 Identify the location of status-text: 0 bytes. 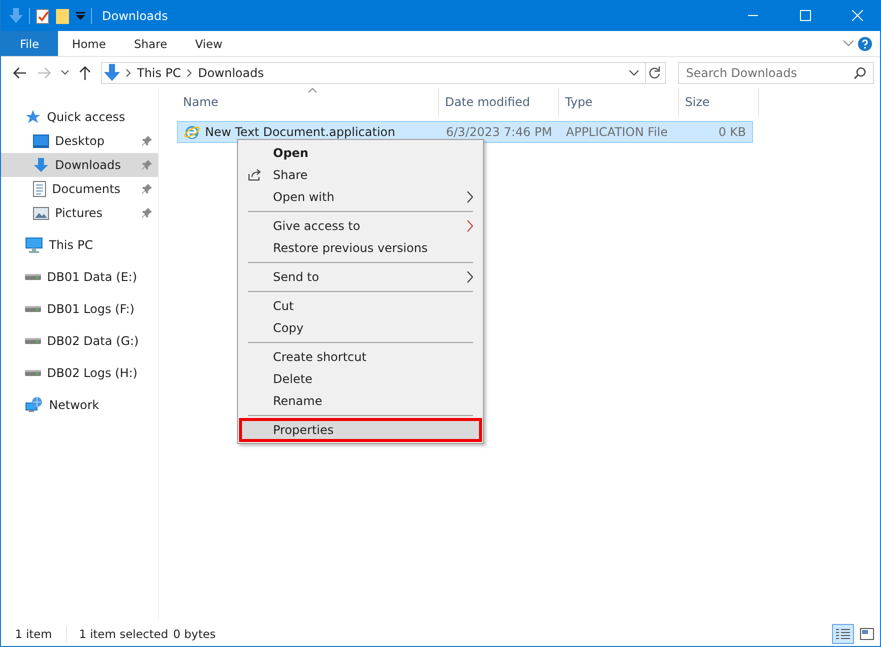
(194, 633).